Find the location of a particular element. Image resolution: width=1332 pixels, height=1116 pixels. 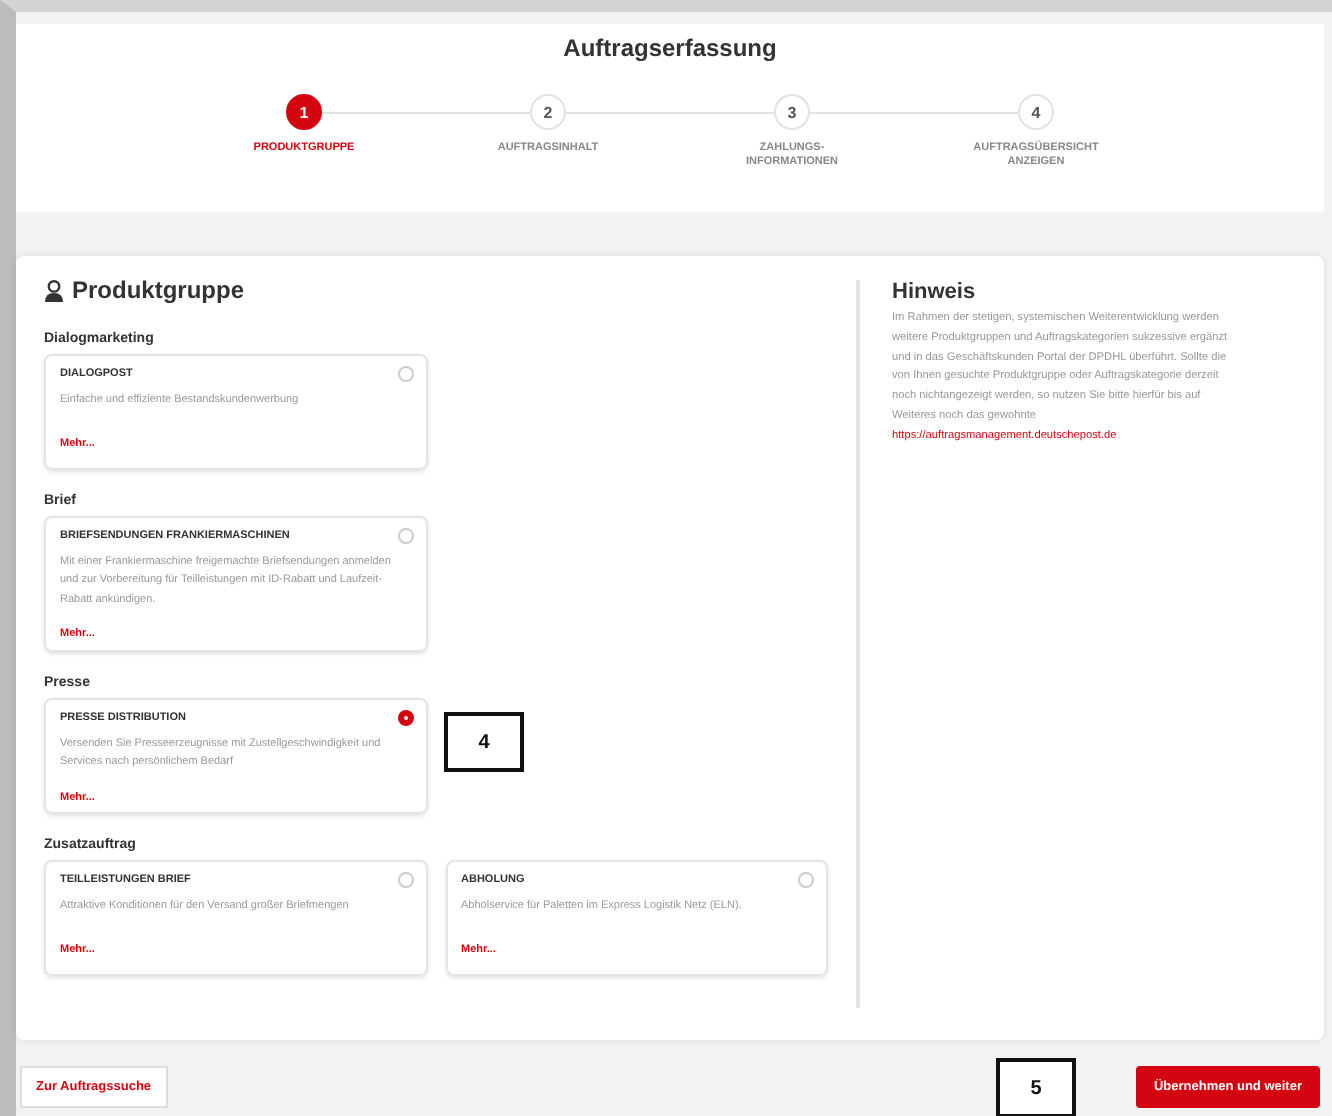

hint-title: Hinweis is located at coordinates (935, 292).